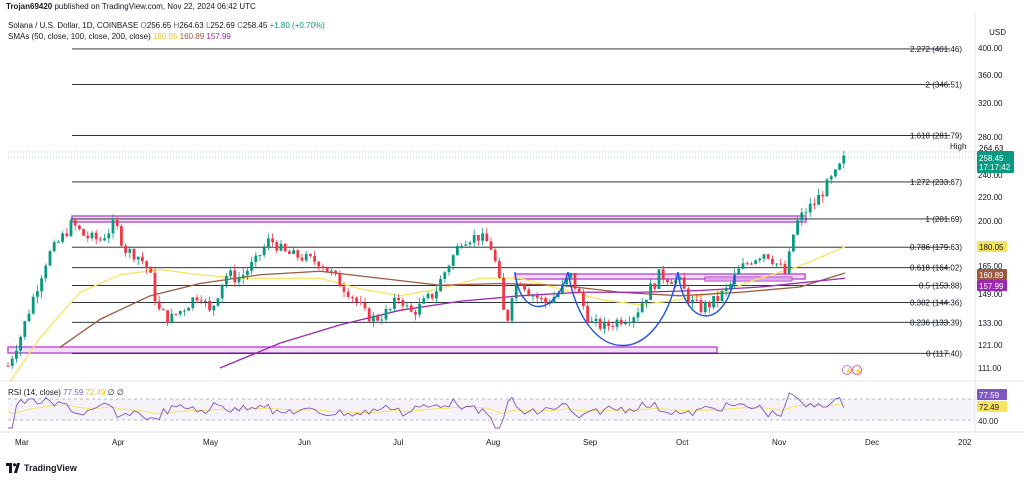  I want to click on sma100-line, so click(452, 309).